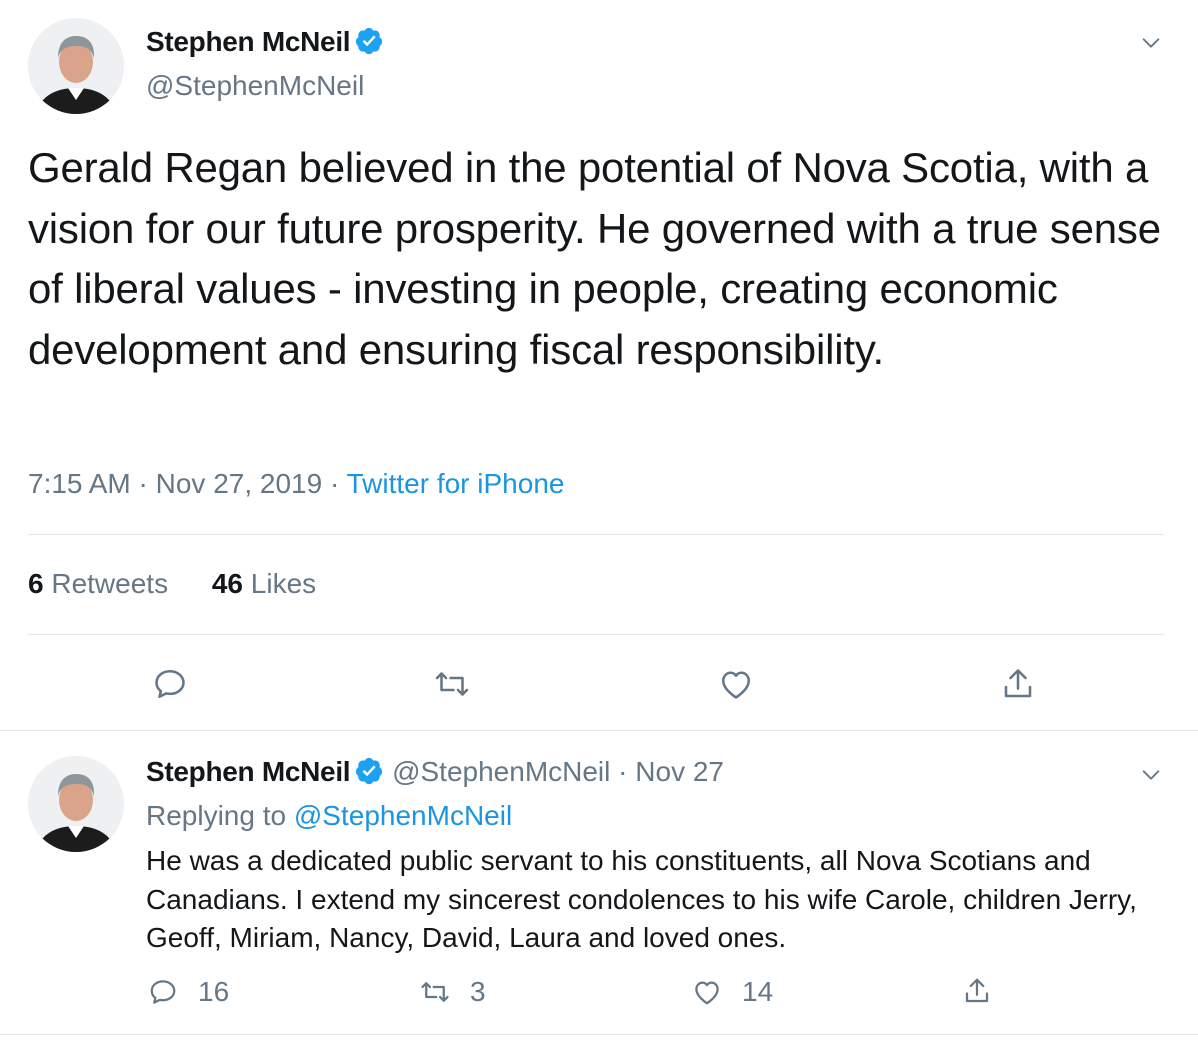  Describe the element at coordinates (478, 991) in the screenshot. I see `retweet-count: 3` at that location.